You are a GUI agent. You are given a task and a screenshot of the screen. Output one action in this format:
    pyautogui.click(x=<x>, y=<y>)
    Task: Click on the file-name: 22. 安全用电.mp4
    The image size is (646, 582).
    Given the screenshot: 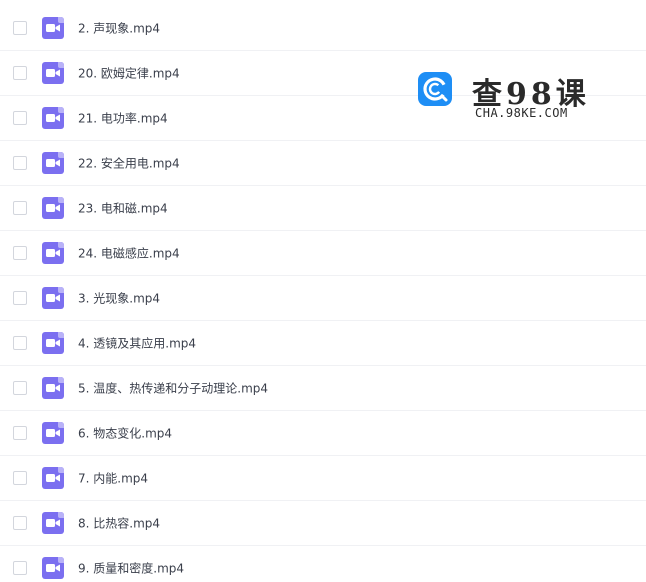 What is the action you would take?
    pyautogui.click(x=129, y=163)
    